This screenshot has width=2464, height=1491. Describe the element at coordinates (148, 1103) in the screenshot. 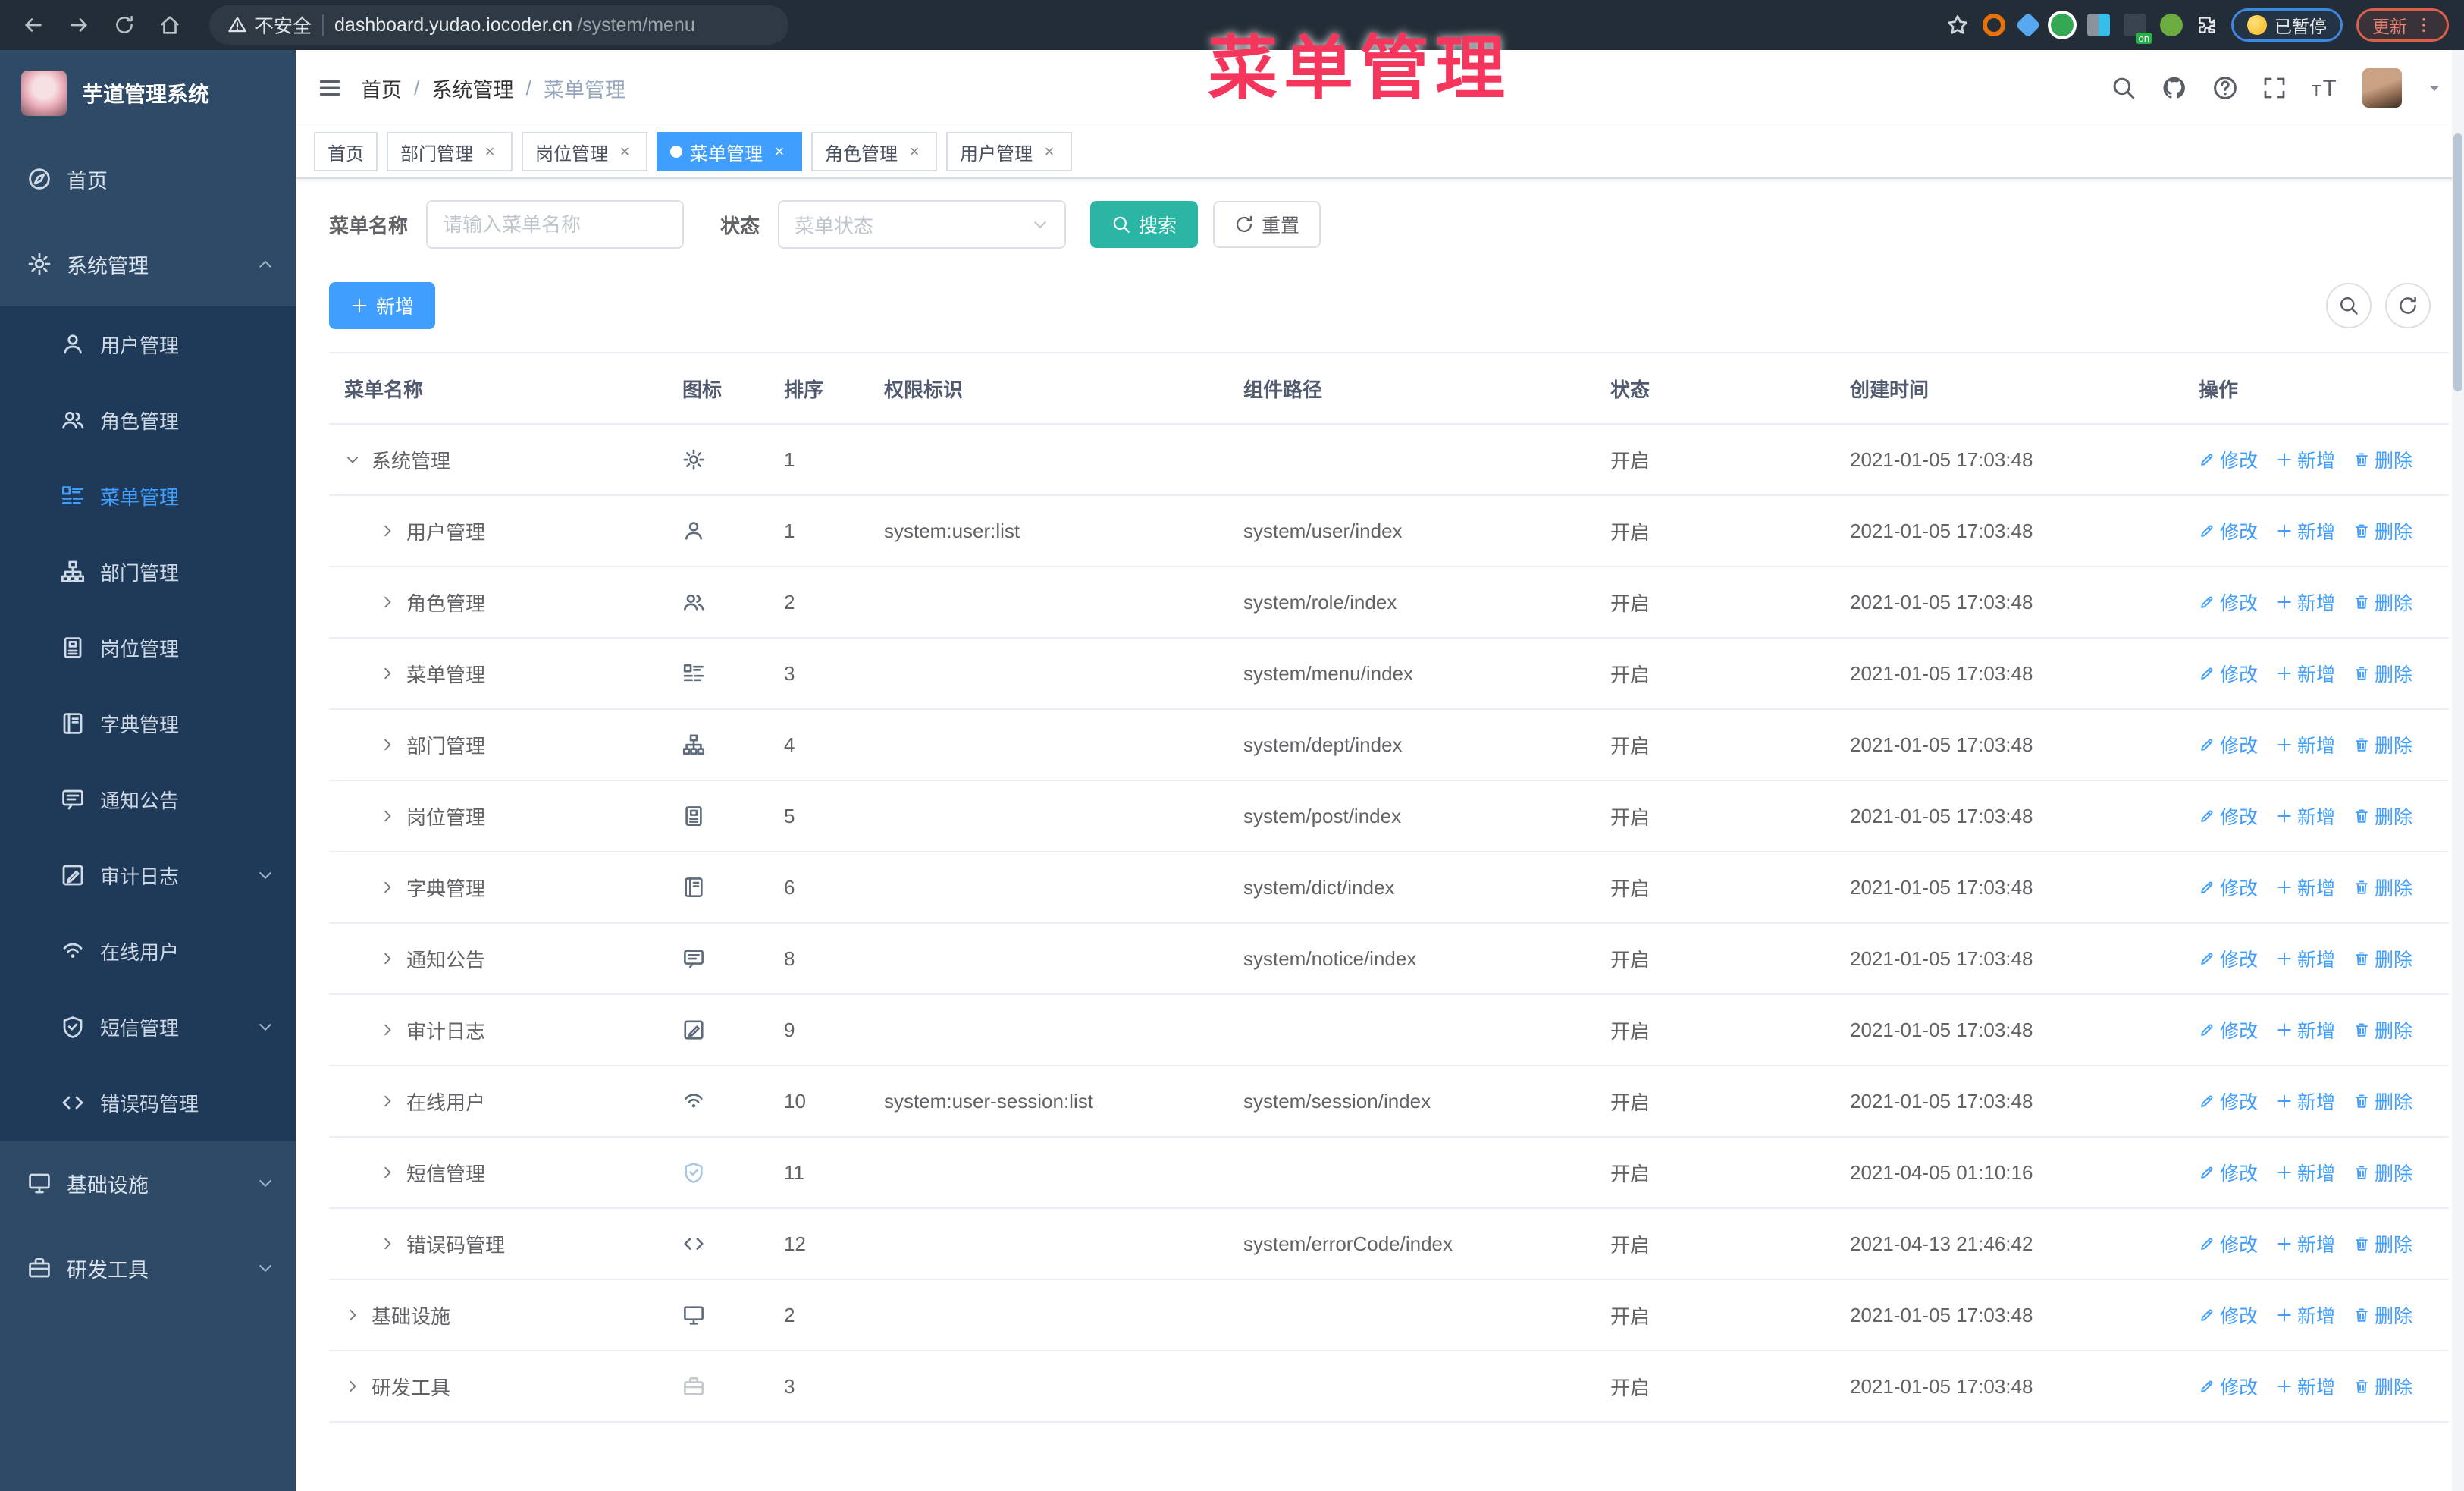

I see `sidebar-item-errcode: 错误码管理` at that location.